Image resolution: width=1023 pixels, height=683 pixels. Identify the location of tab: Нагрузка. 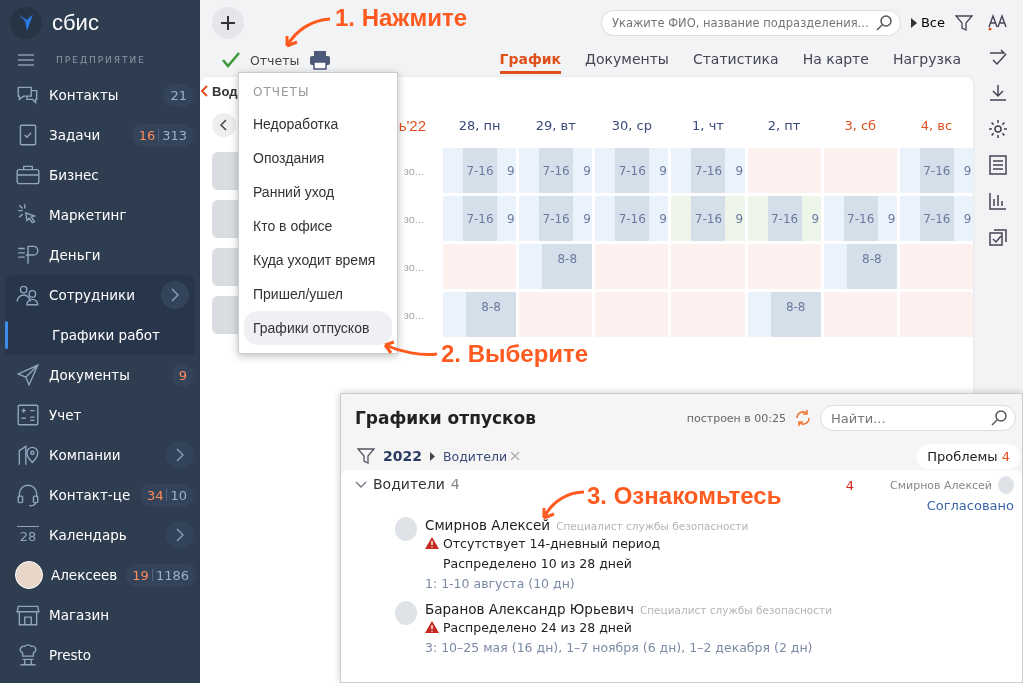
(926, 60).